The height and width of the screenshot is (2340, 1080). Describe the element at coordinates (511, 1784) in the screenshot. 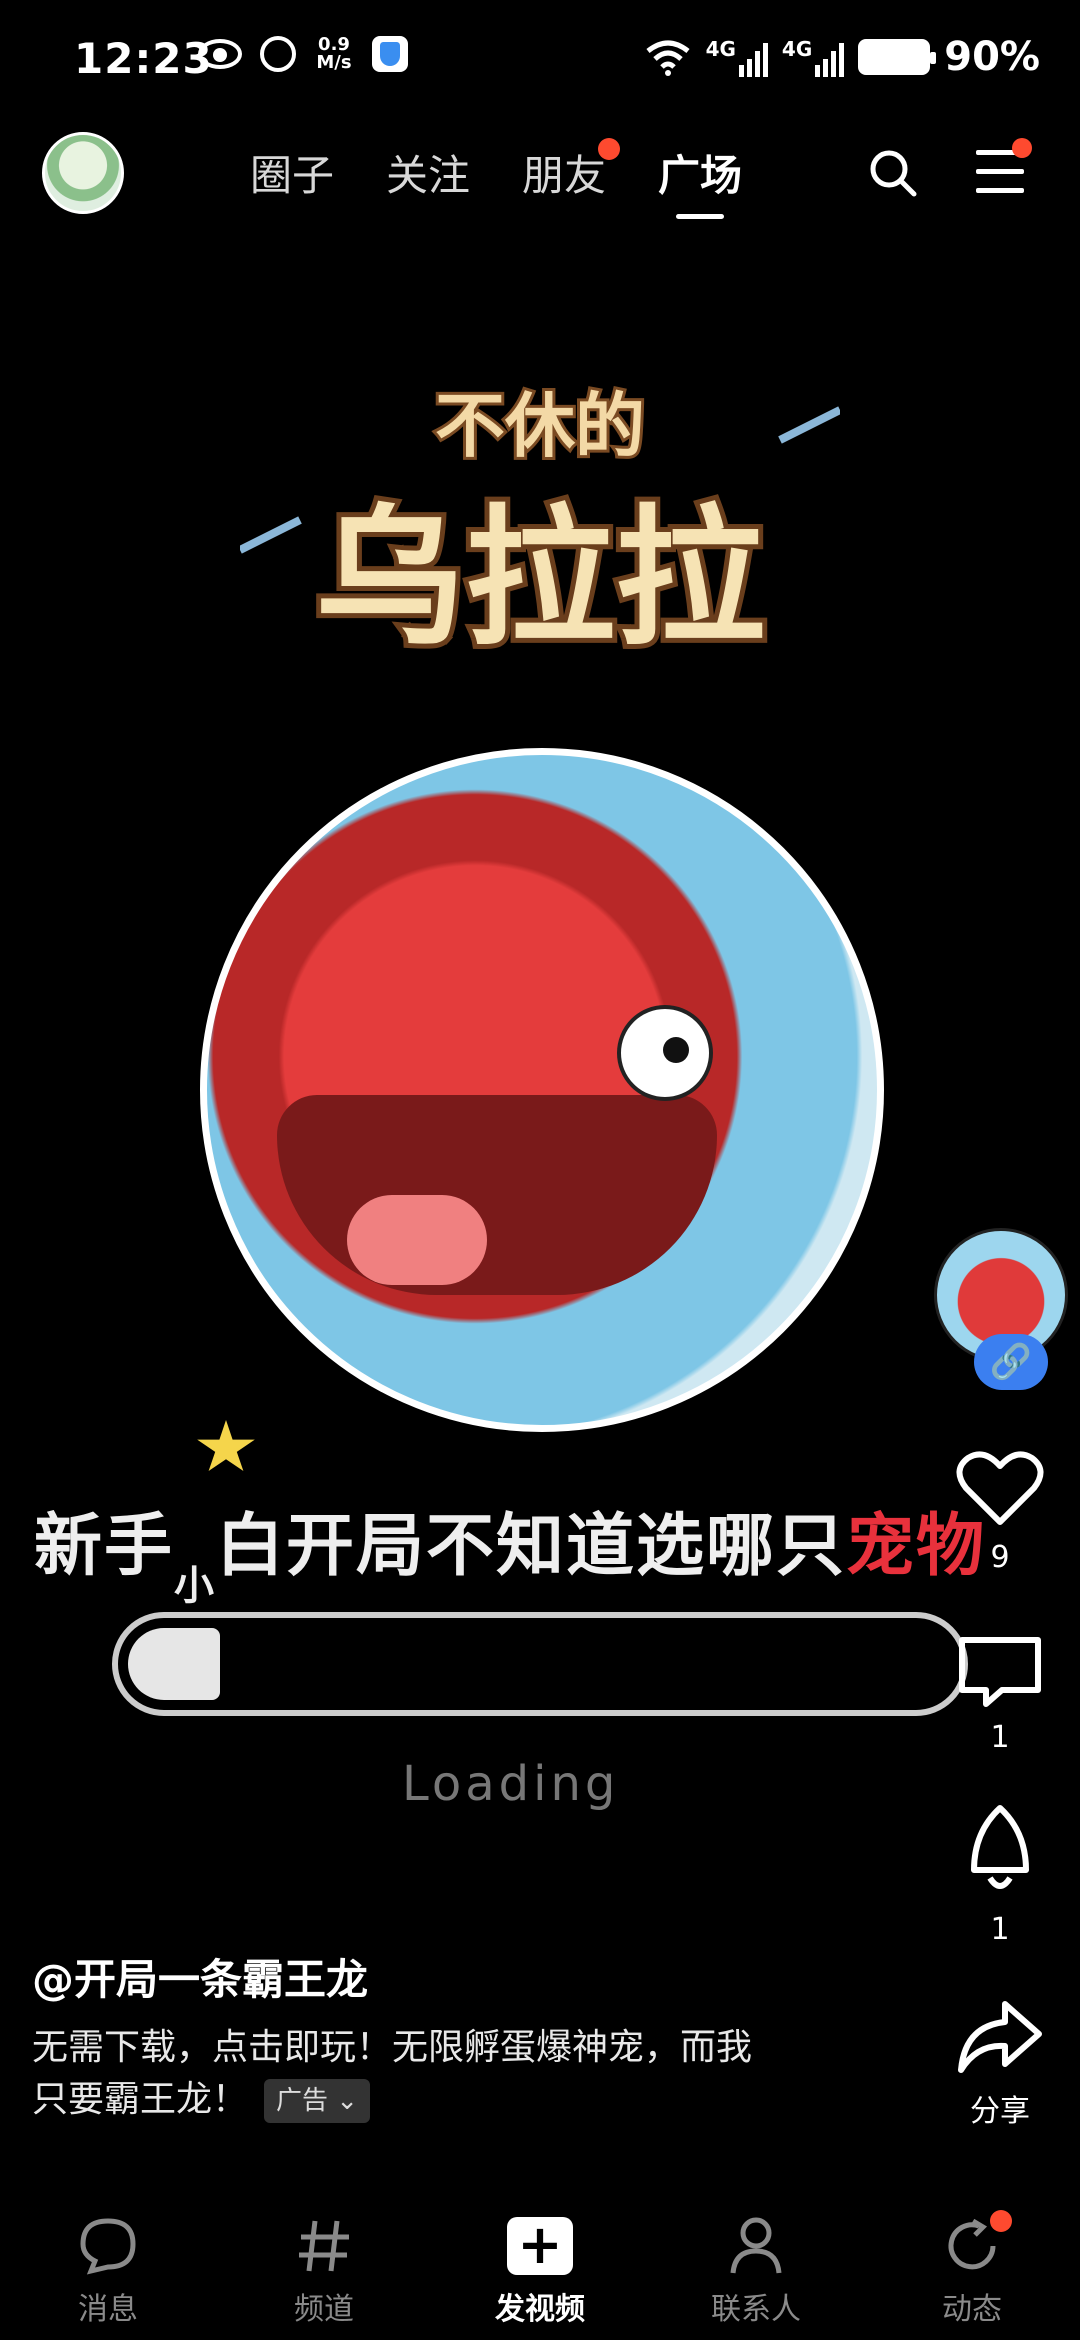

I see `loading-text: Loading` at that location.